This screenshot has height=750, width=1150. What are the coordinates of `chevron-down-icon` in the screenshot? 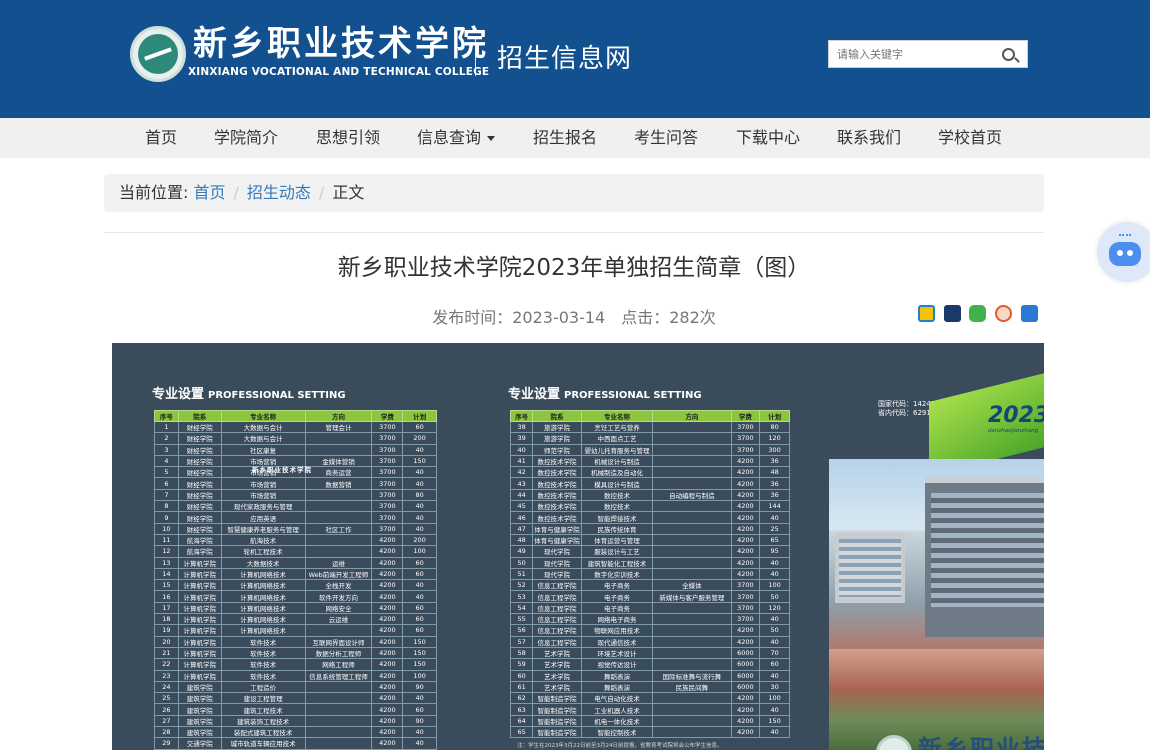 It's located at (491, 138).